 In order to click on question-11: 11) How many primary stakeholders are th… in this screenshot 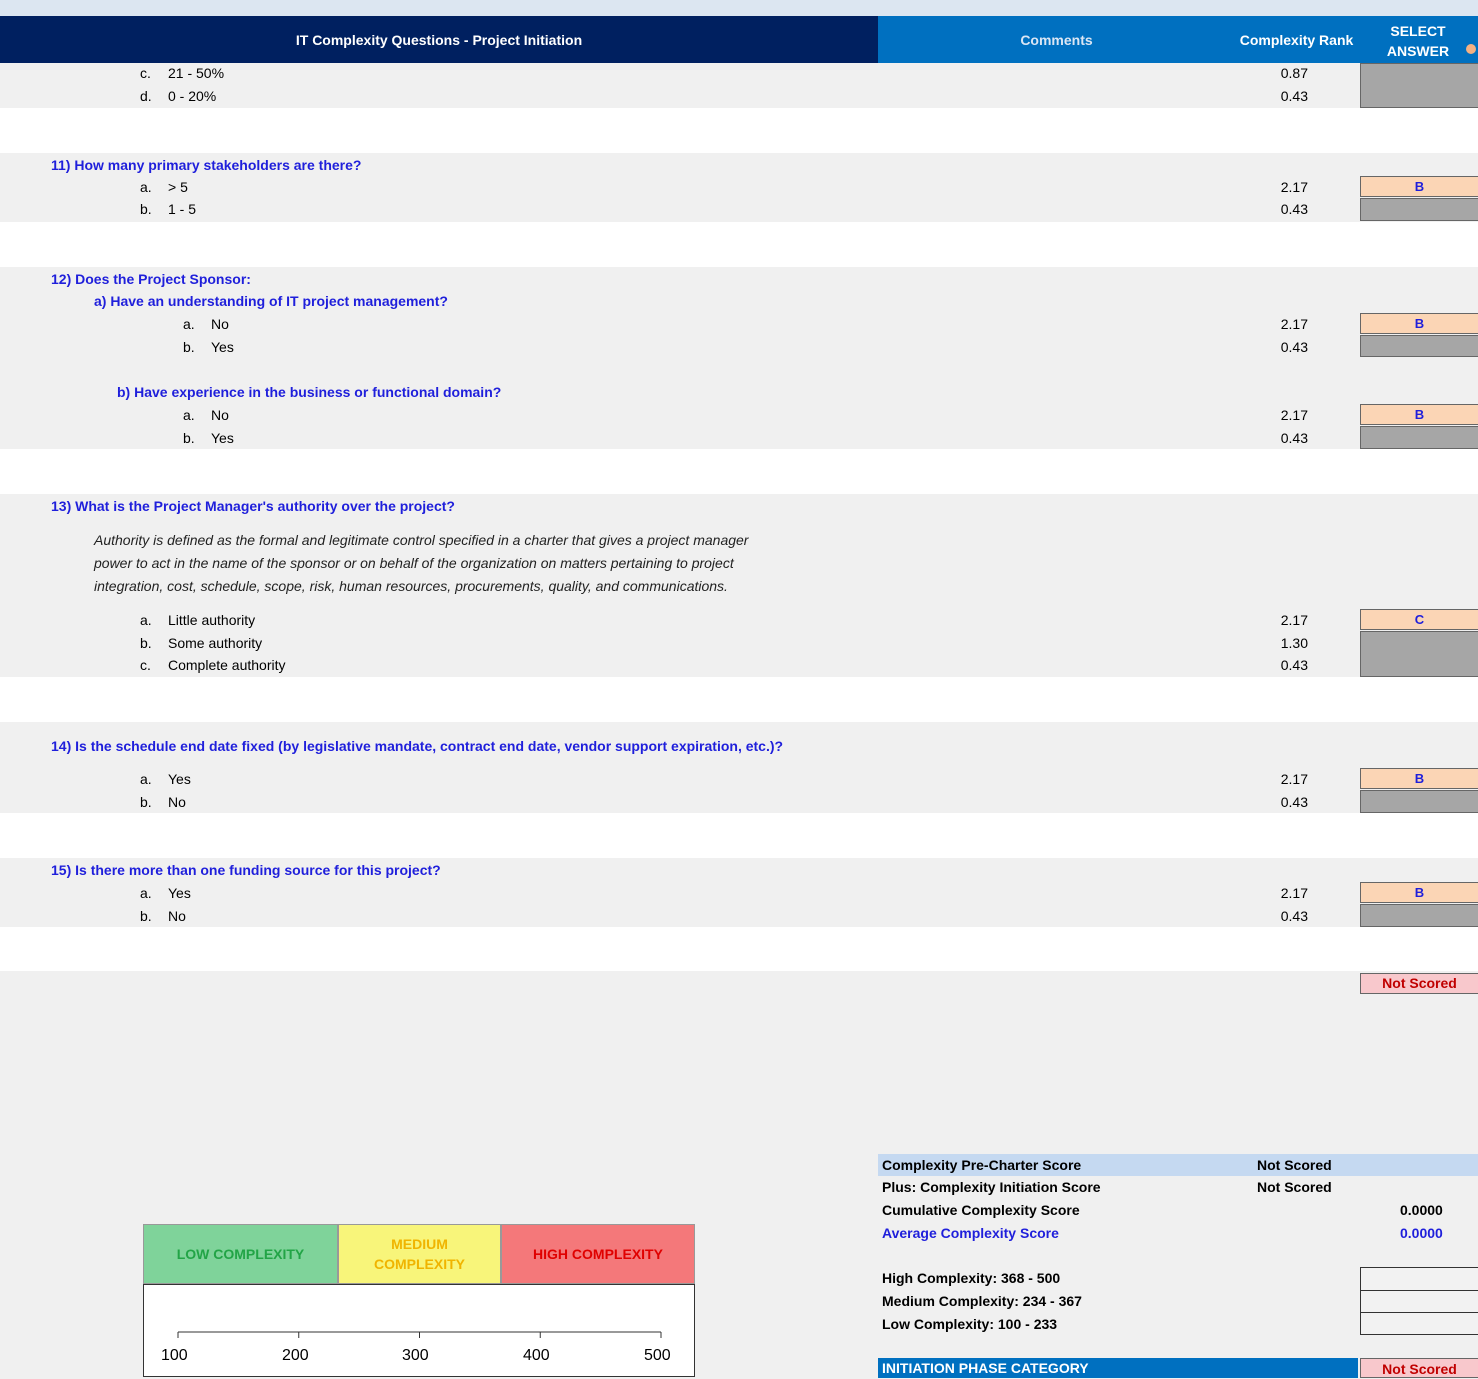, I will do `click(206, 165)`.